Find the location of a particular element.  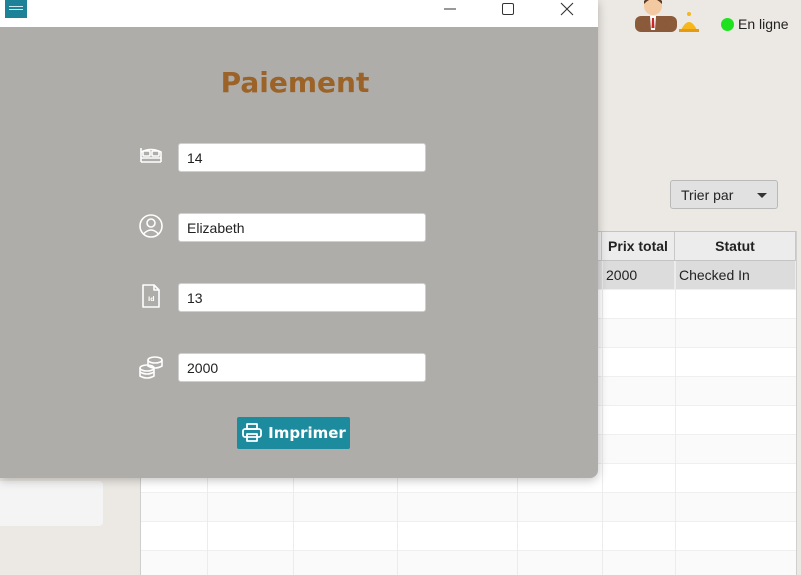

maximize-button is located at coordinates (508, 9).